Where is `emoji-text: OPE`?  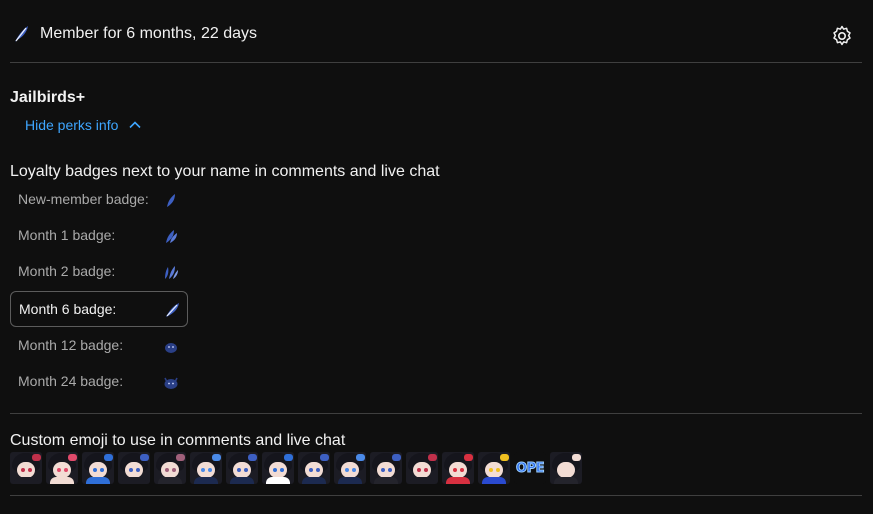
emoji-text: OPE is located at coordinates (530, 468).